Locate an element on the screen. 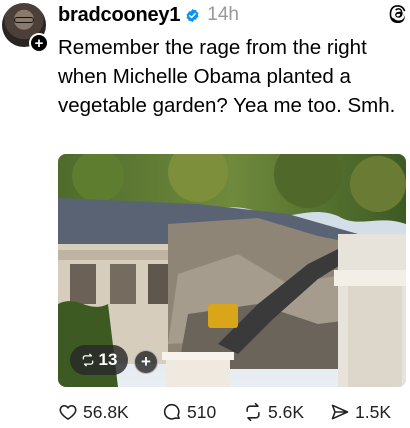 The width and height of the screenshot is (410, 428). verified-badge-icon is located at coordinates (192, 15).